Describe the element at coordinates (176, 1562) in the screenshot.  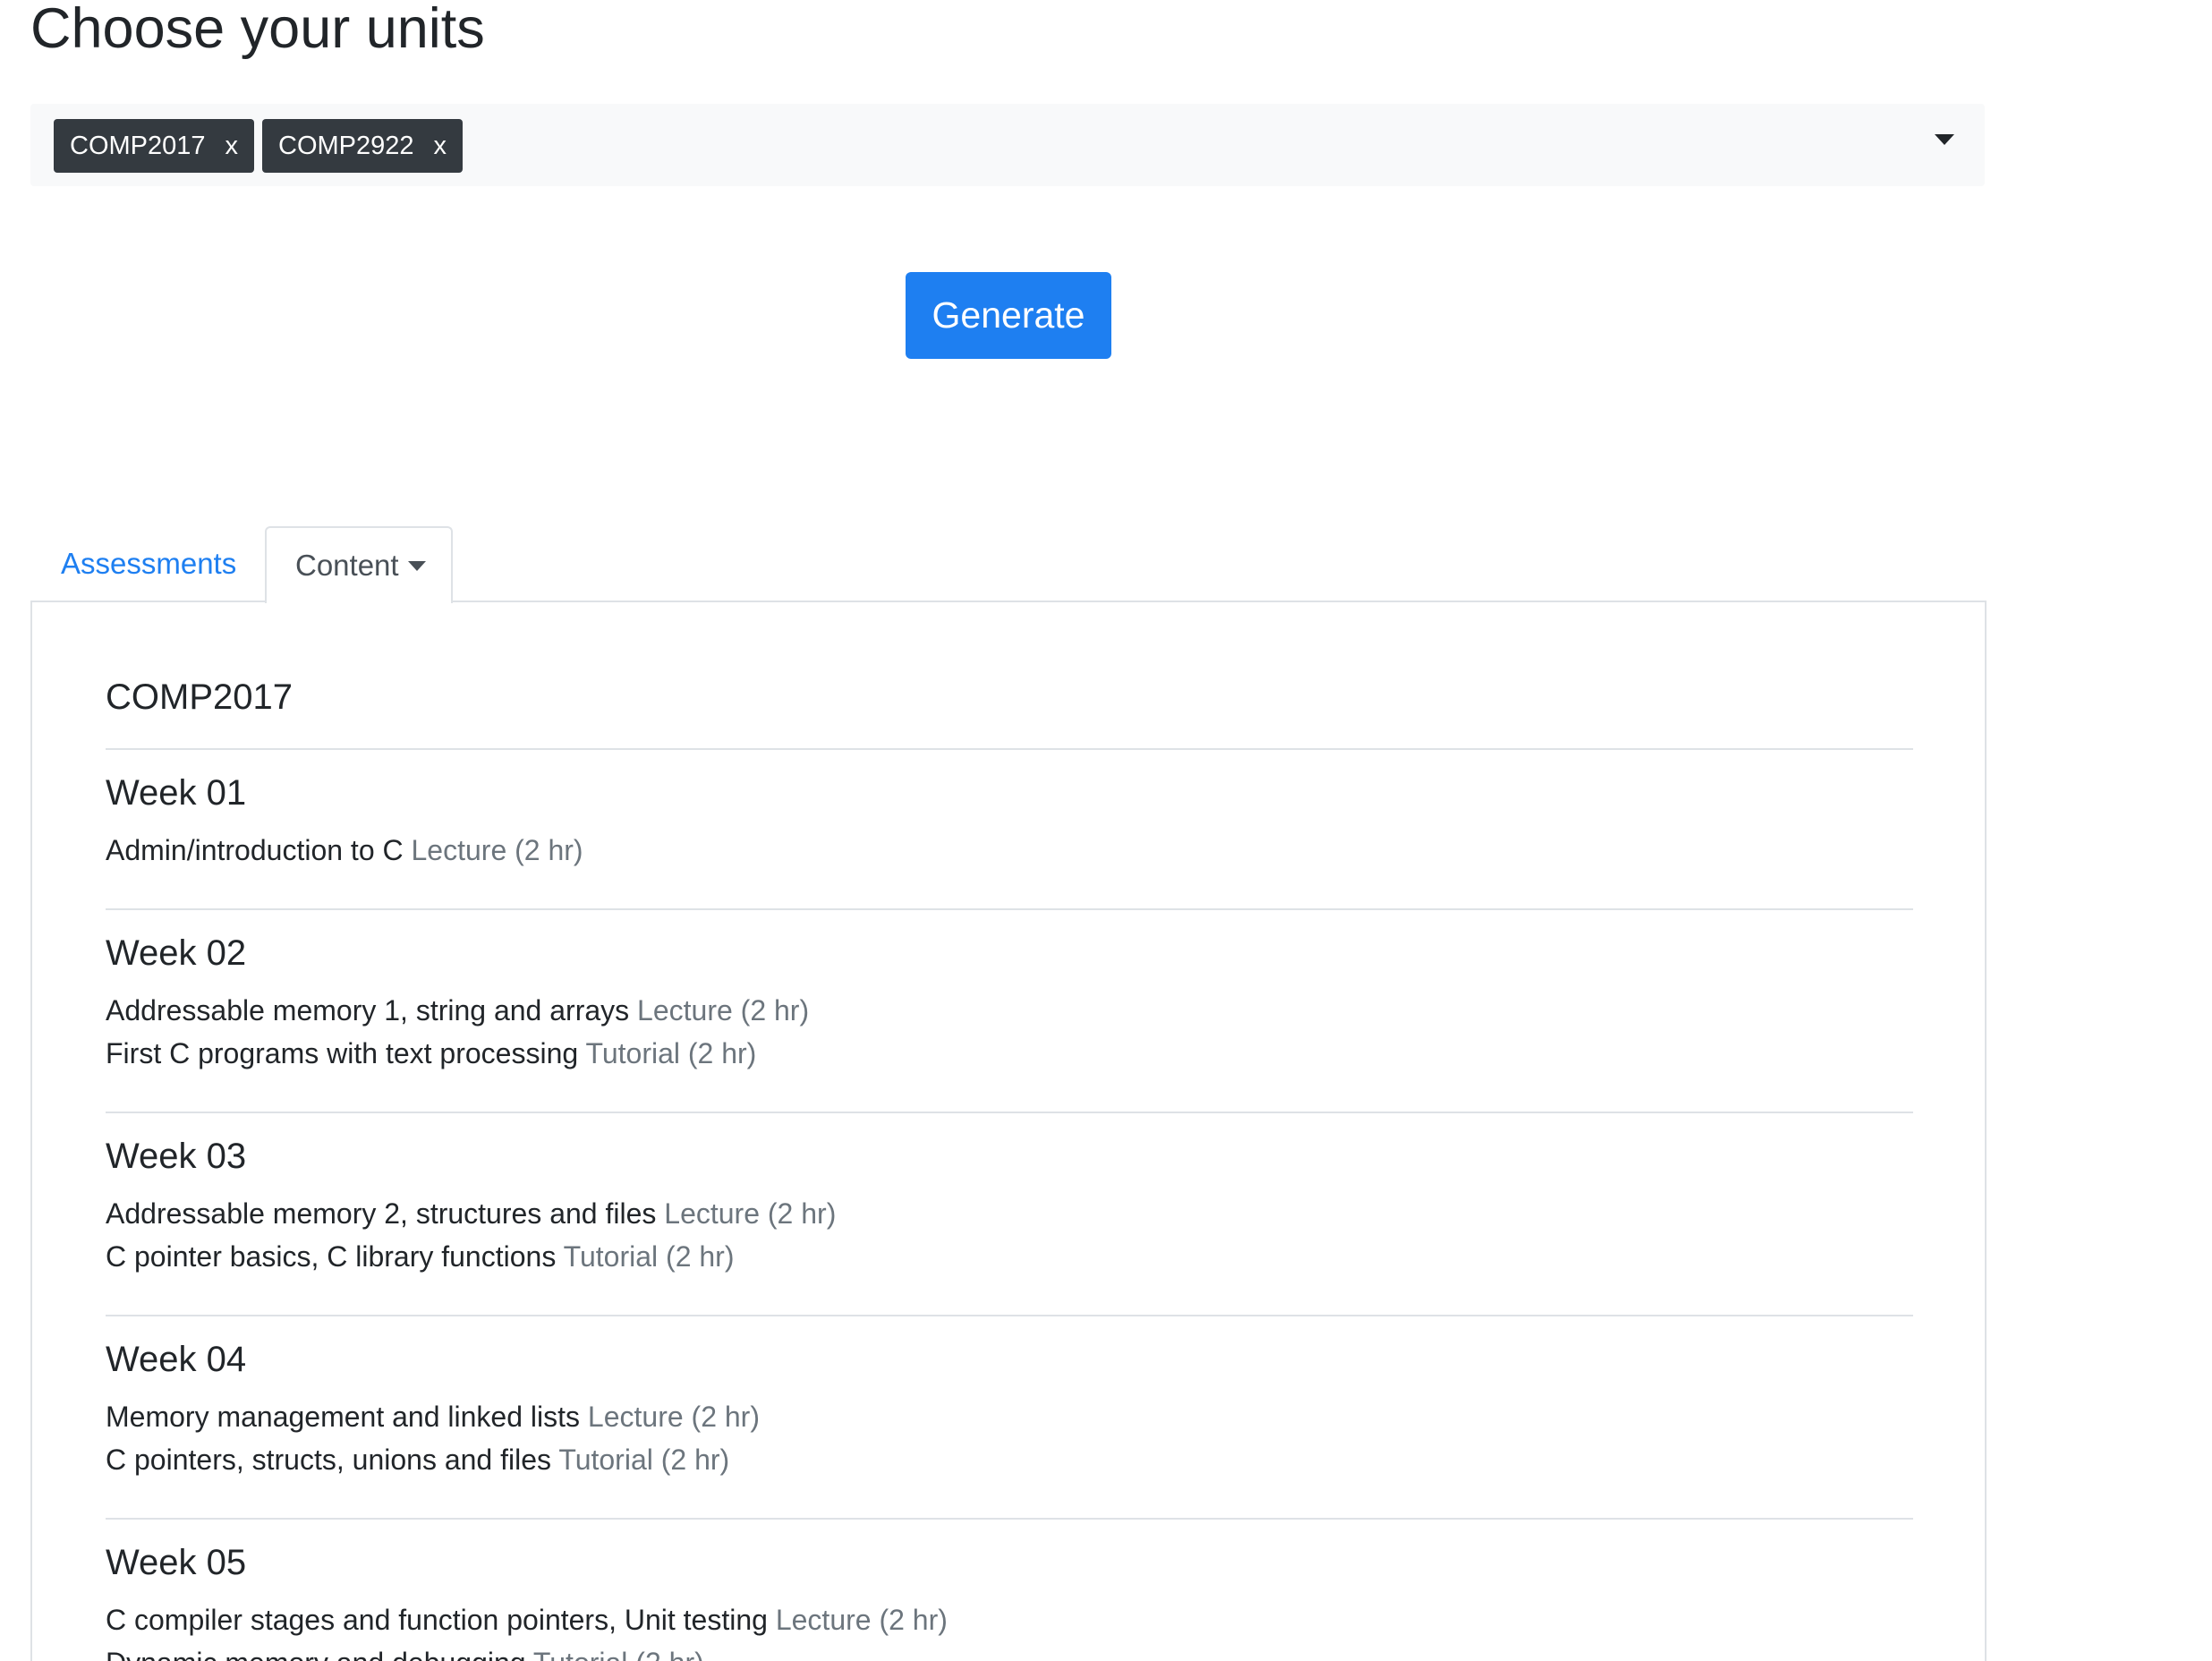
I see `week-title: Week 05` at that location.